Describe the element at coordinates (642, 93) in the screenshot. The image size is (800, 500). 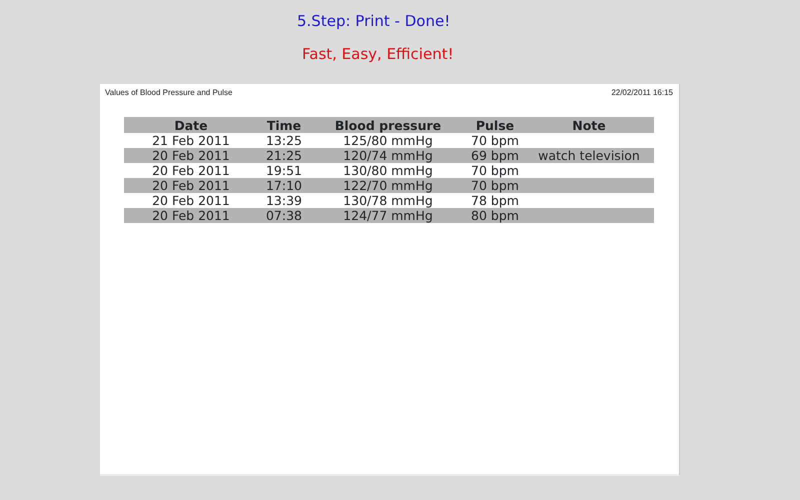
I see `print-timestamp: 22/02/2011 16:15` at that location.